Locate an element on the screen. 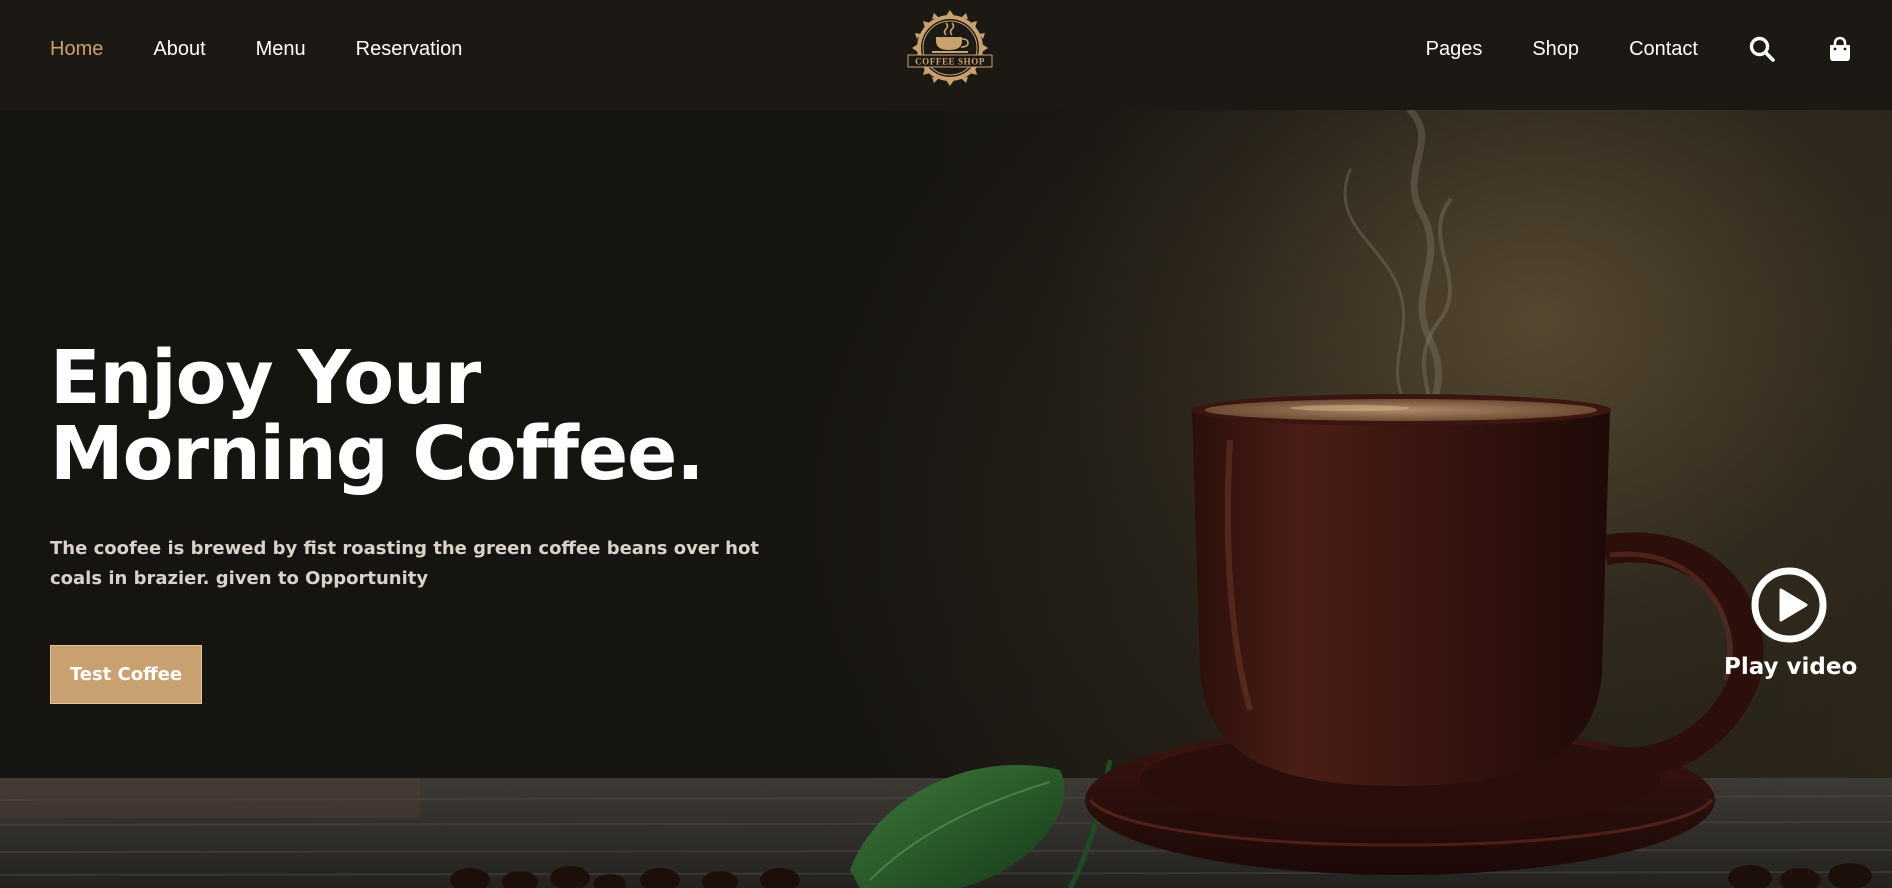  nav-link-menu: Menu is located at coordinates (281, 49).